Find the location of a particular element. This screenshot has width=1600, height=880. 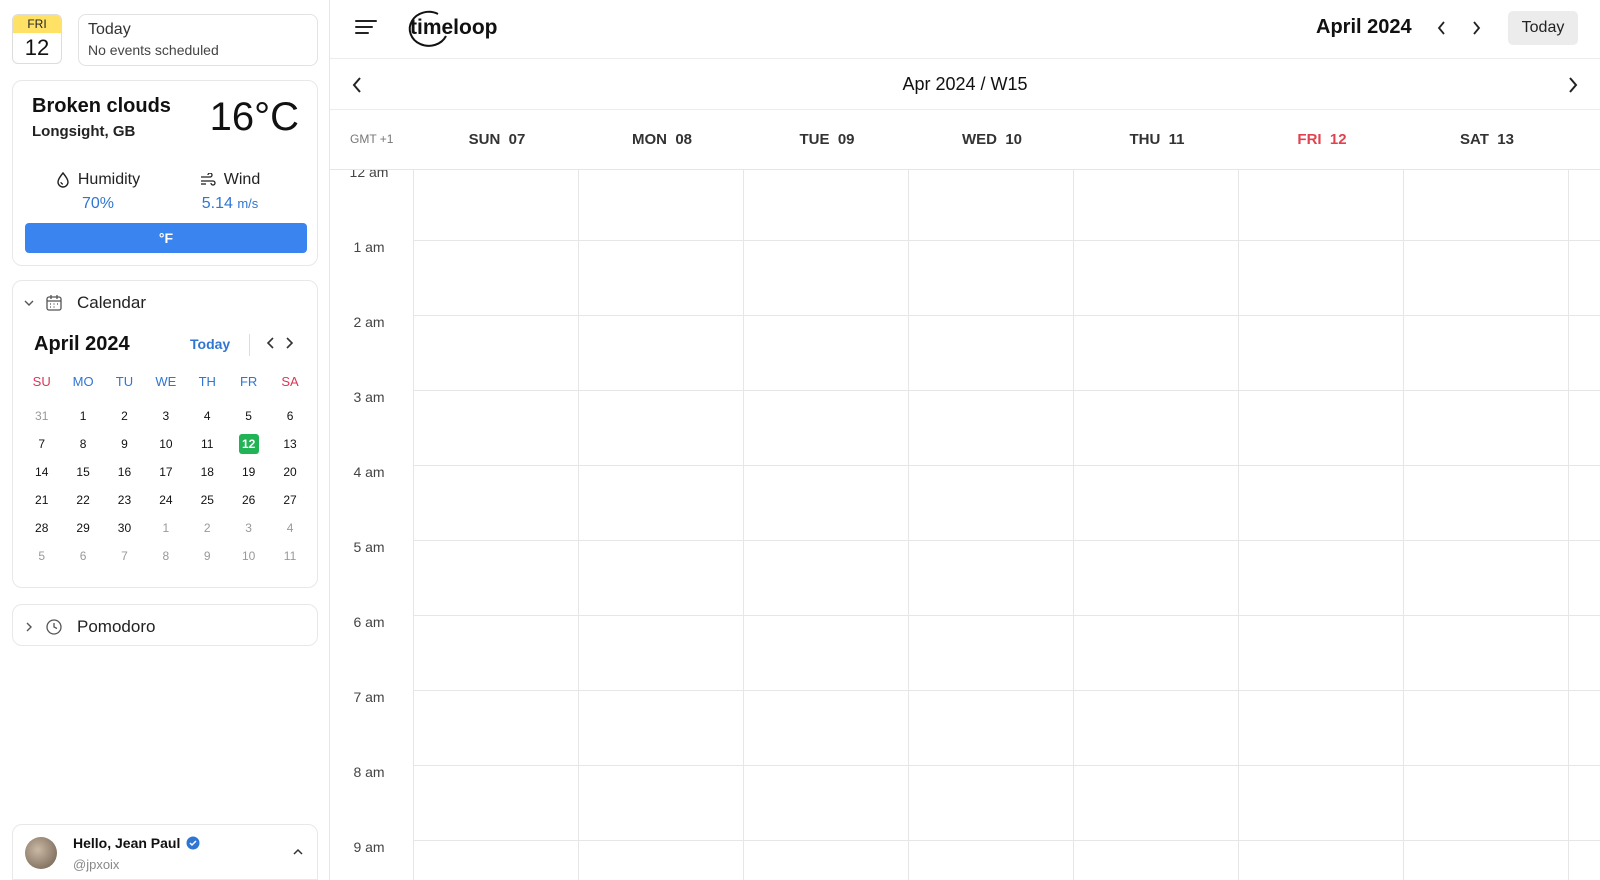

wind-value: 5.14 is located at coordinates (217, 203).